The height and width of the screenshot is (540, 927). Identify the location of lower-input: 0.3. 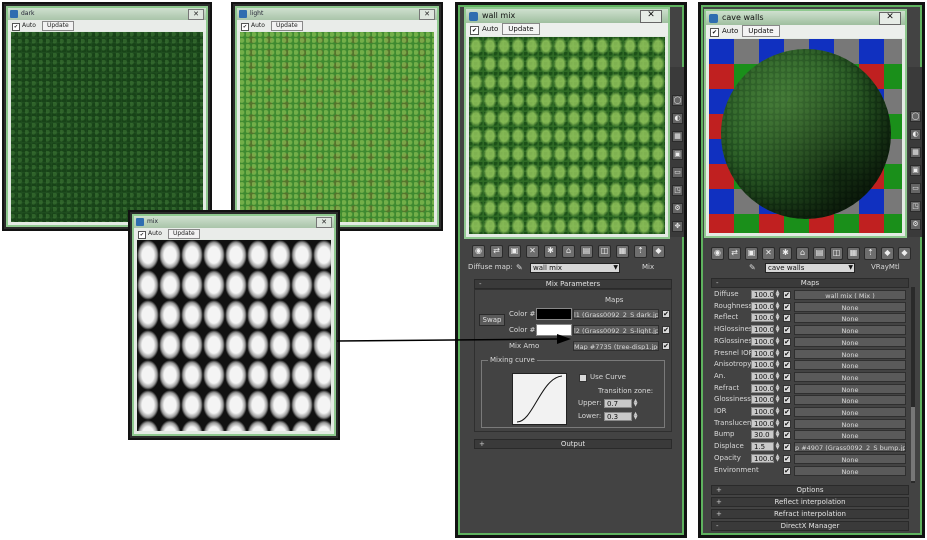
(618, 416).